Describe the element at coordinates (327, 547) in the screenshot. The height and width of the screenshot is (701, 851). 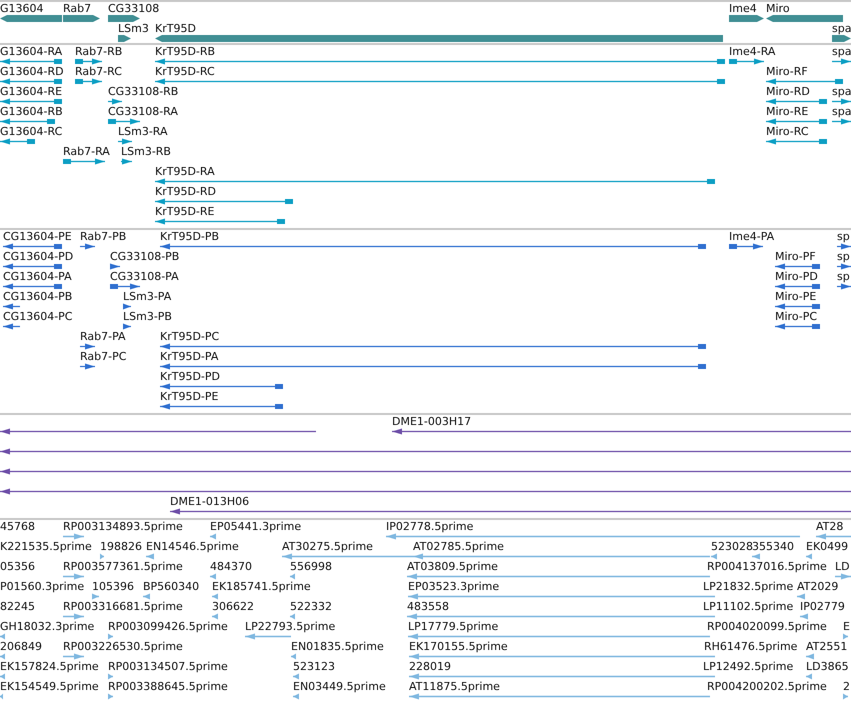
I see `feature-label: AT30275.5prime` at that location.